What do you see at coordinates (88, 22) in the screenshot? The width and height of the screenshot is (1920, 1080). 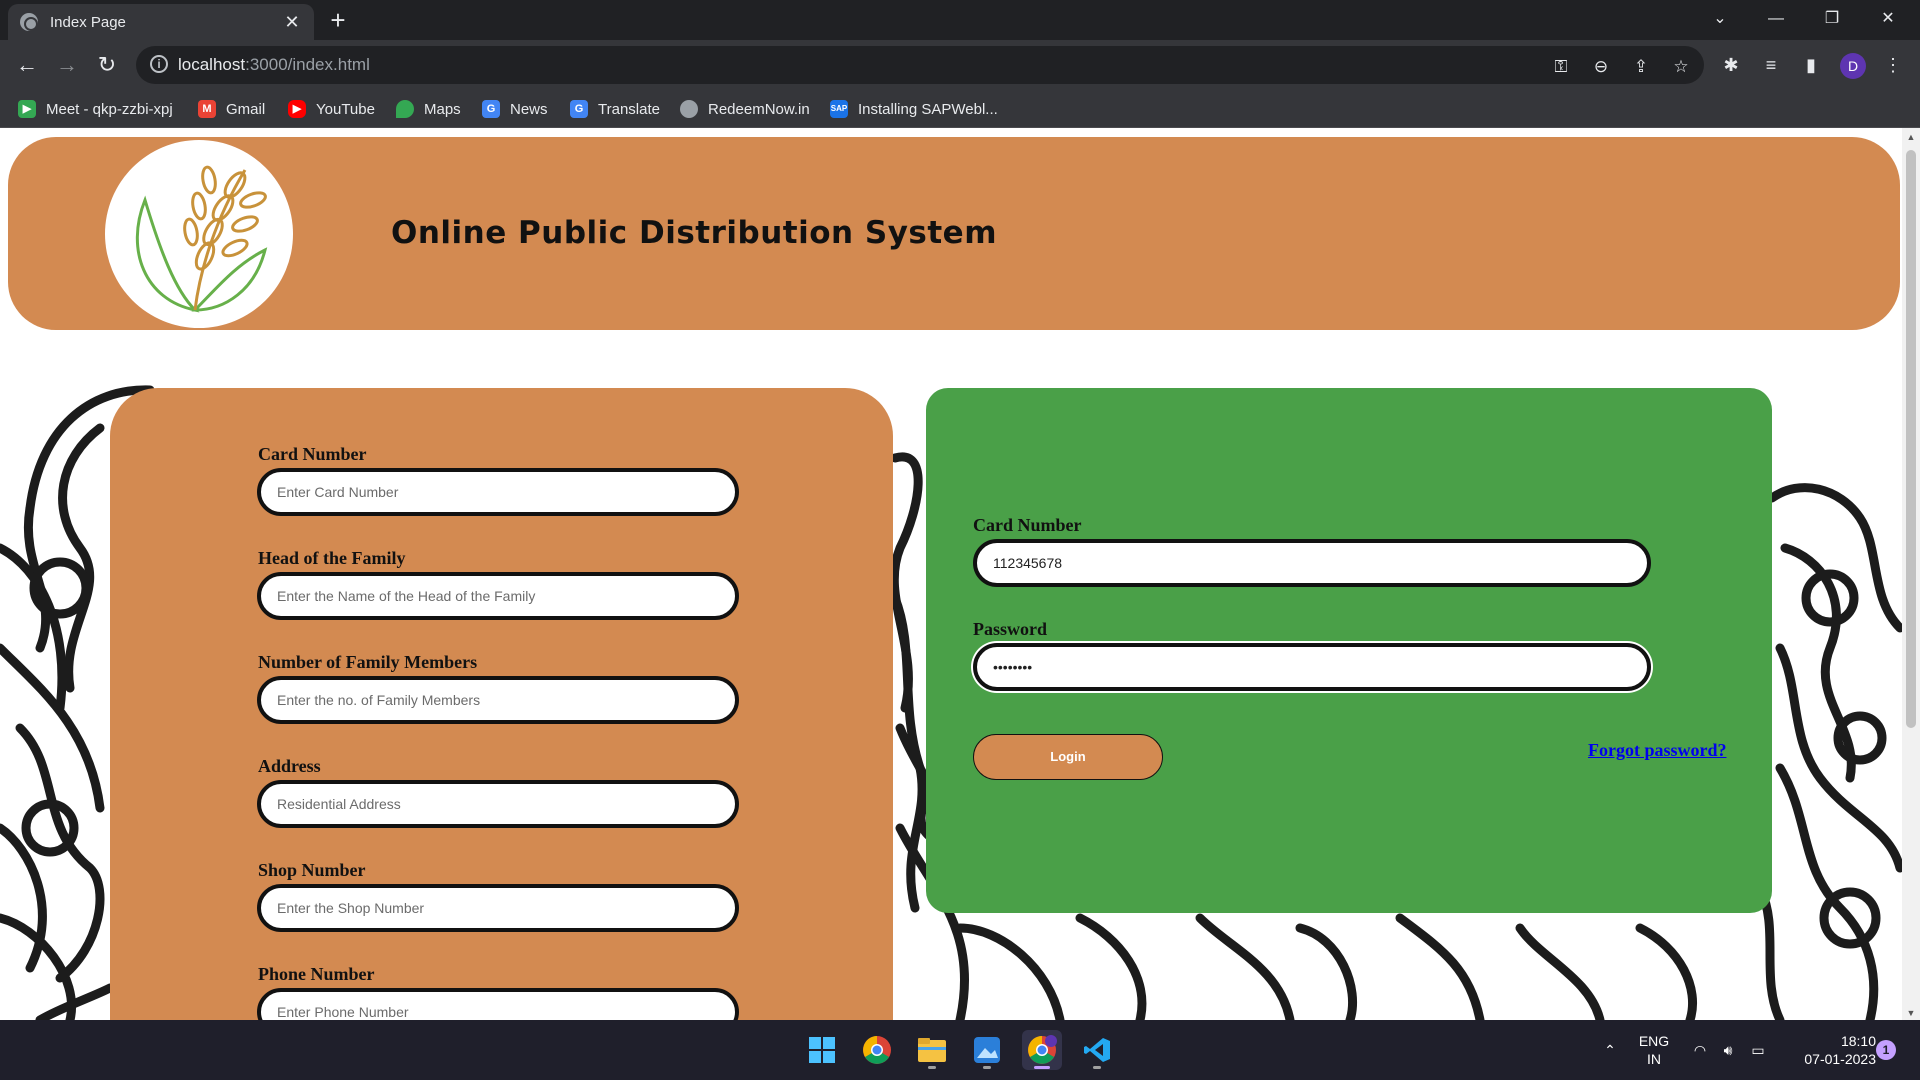 I see `tab-title: Index Page` at bounding box center [88, 22].